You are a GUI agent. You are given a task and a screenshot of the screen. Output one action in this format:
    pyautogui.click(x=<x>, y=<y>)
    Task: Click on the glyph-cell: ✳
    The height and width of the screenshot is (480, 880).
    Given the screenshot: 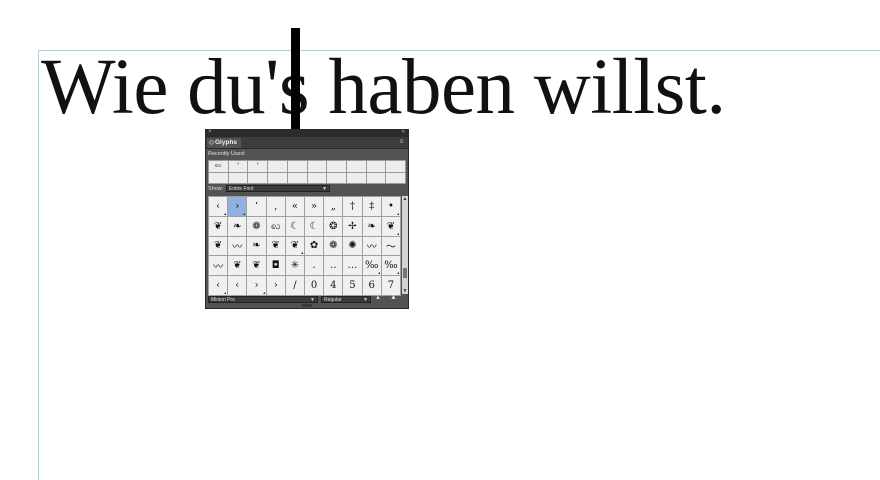 What is the action you would take?
    pyautogui.click(x=294, y=266)
    